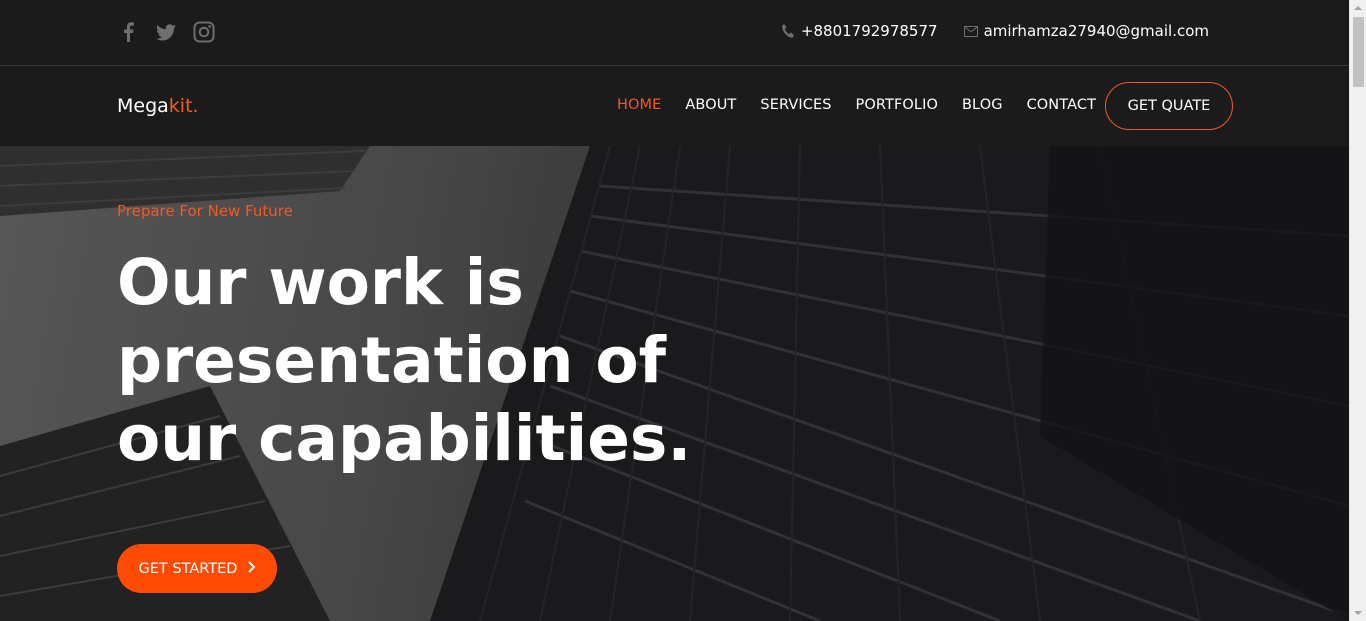 This screenshot has height=621, width=1366. I want to click on get-started-button: GET STARTED, so click(197, 568).